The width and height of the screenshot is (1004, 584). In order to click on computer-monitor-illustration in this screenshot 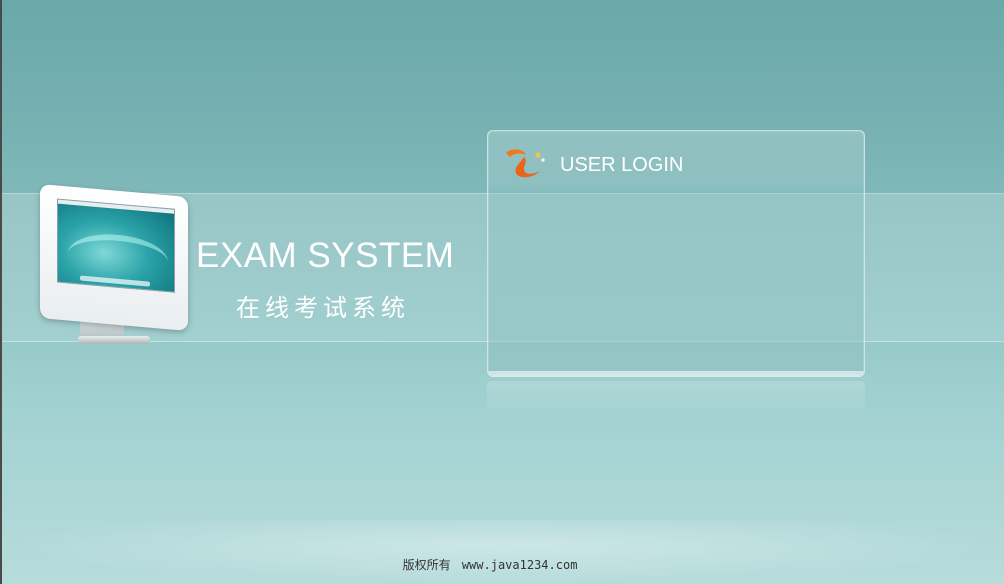, I will do `click(115, 274)`.